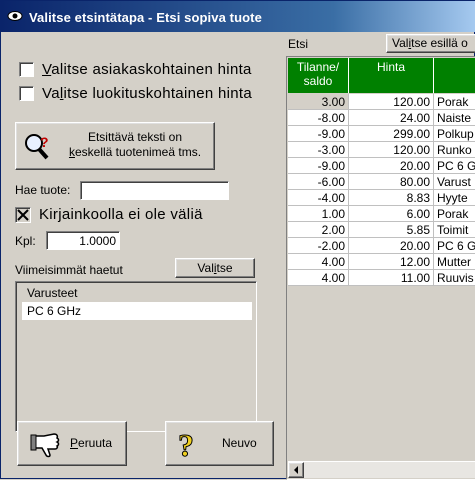  What do you see at coordinates (454, 134) in the screenshot?
I see `table-cell: Polkup` at bounding box center [454, 134].